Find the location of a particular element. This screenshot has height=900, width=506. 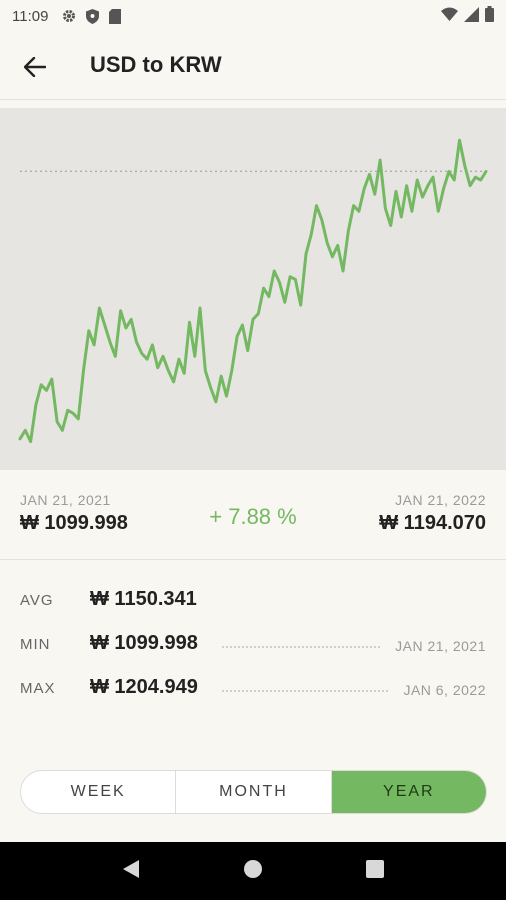

max-date: JAN 6, 2022 is located at coordinates (444, 690).